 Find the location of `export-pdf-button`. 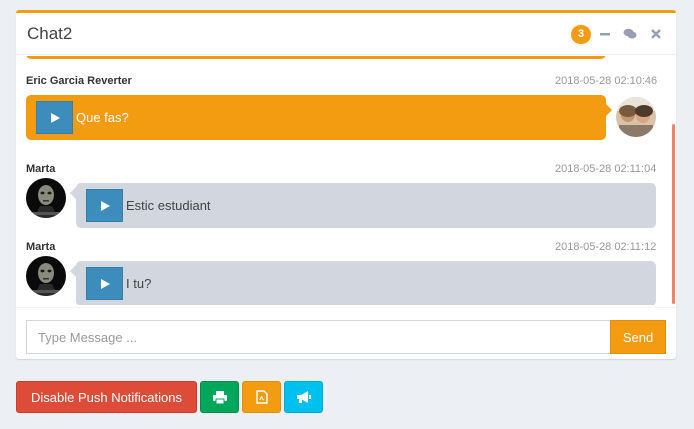

export-pdf-button is located at coordinates (261, 397).